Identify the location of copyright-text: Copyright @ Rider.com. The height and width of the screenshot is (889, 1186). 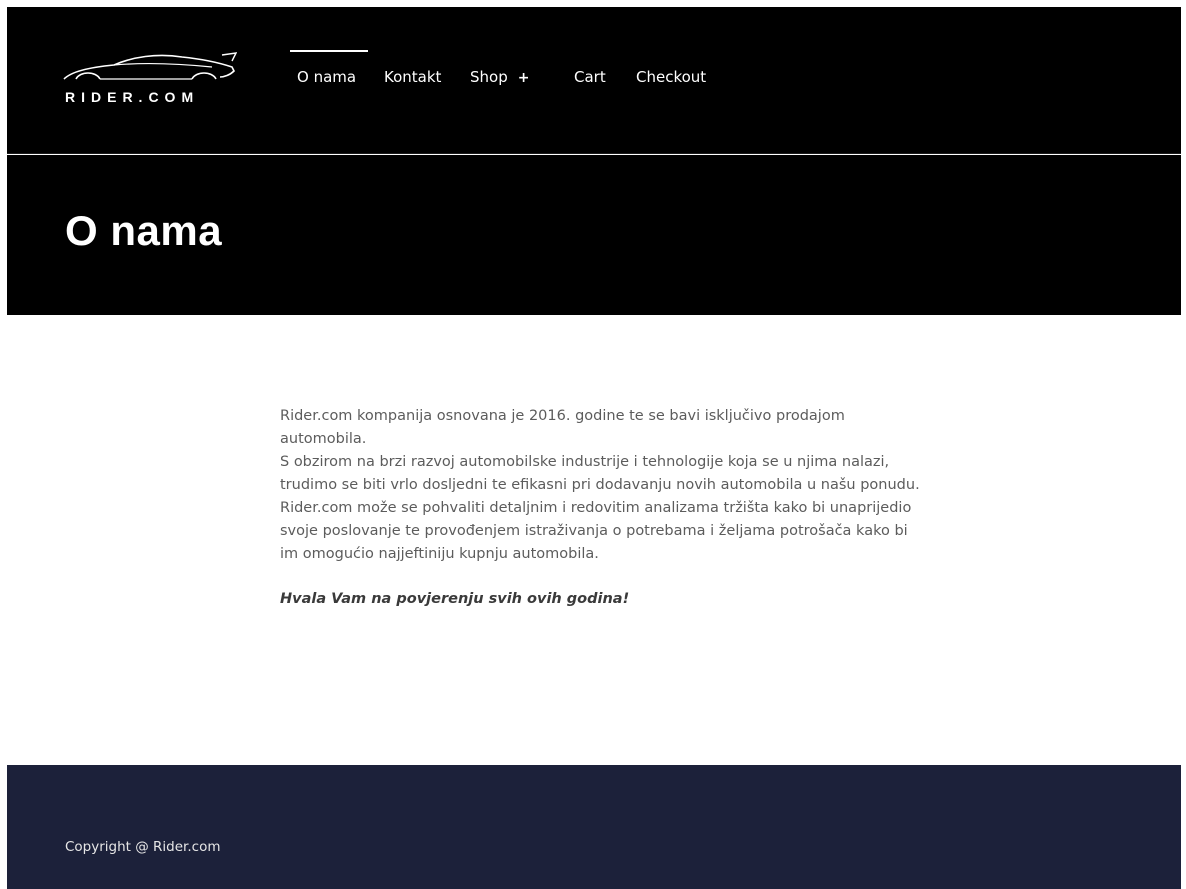
(143, 847).